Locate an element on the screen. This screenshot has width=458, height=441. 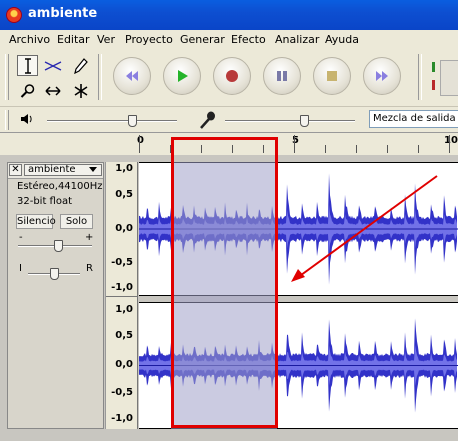
record-icon is located at coordinates (232, 76).